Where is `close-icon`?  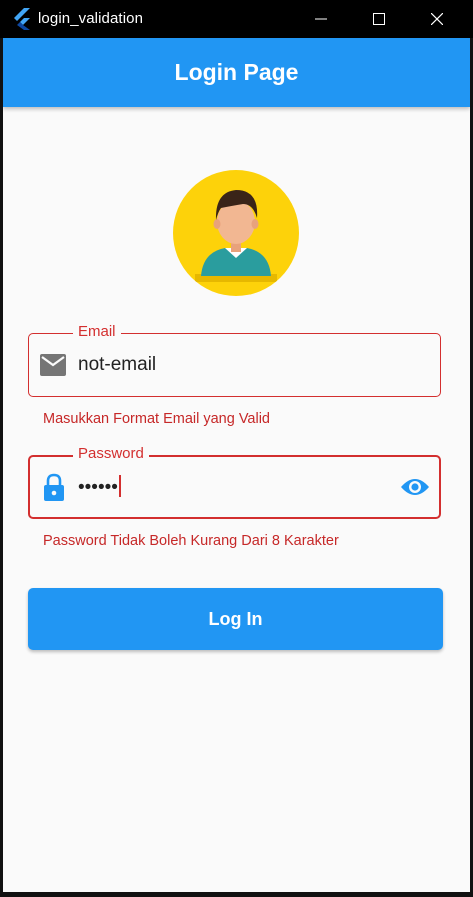
close-icon is located at coordinates (437, 19).